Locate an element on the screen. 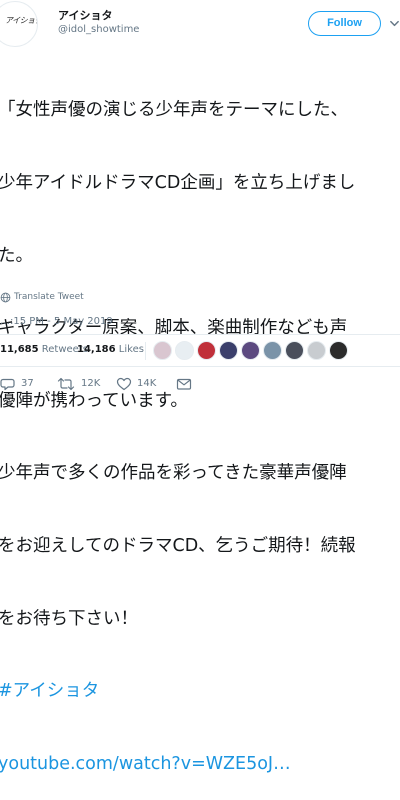 The height and width of the screenshot is (800, 400). likes-stat: 14,186 Likes is located at coordinates (110, 349).